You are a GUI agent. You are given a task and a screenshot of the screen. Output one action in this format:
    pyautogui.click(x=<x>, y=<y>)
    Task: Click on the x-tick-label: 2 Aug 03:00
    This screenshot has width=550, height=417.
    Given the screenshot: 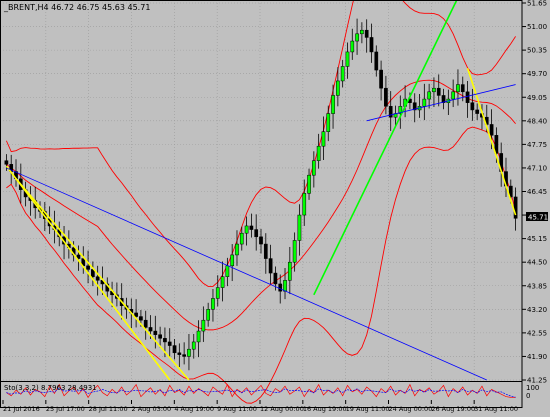 What is the action you would take?
    pyautogui.click(x=152, y=409)
    